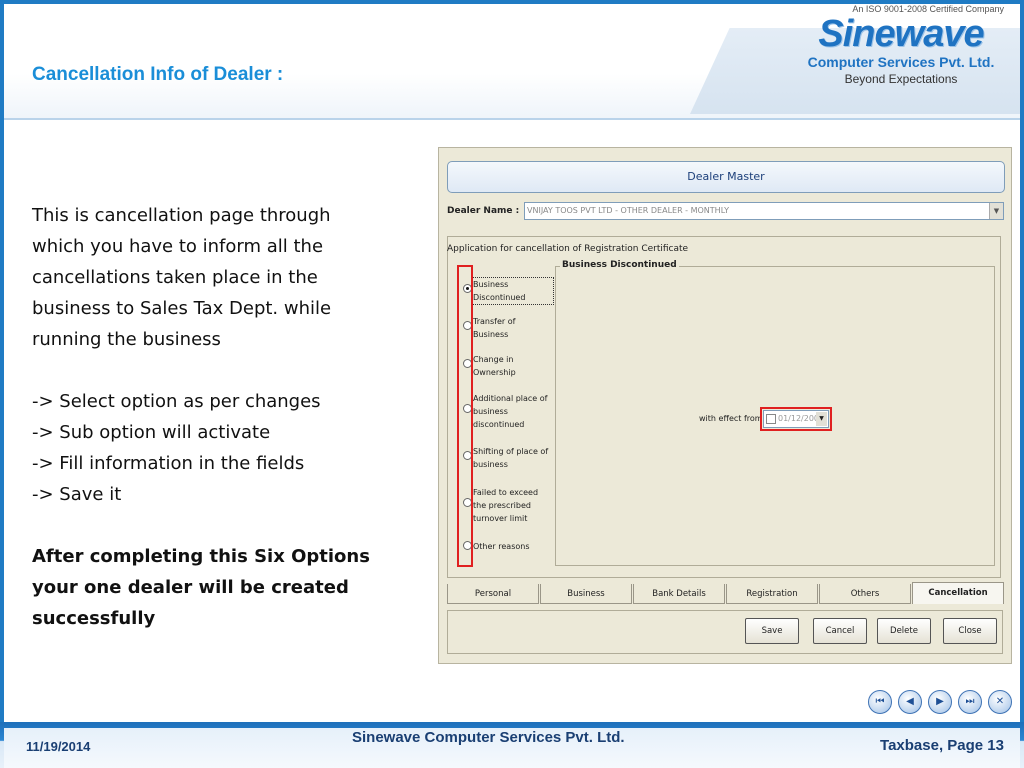 The image size is (1024, 768). What do you see at coordinates (619, 265) in the screenshot?
I see `sub-option-caption: Business Discontinued` at bounding box center [619, 265].